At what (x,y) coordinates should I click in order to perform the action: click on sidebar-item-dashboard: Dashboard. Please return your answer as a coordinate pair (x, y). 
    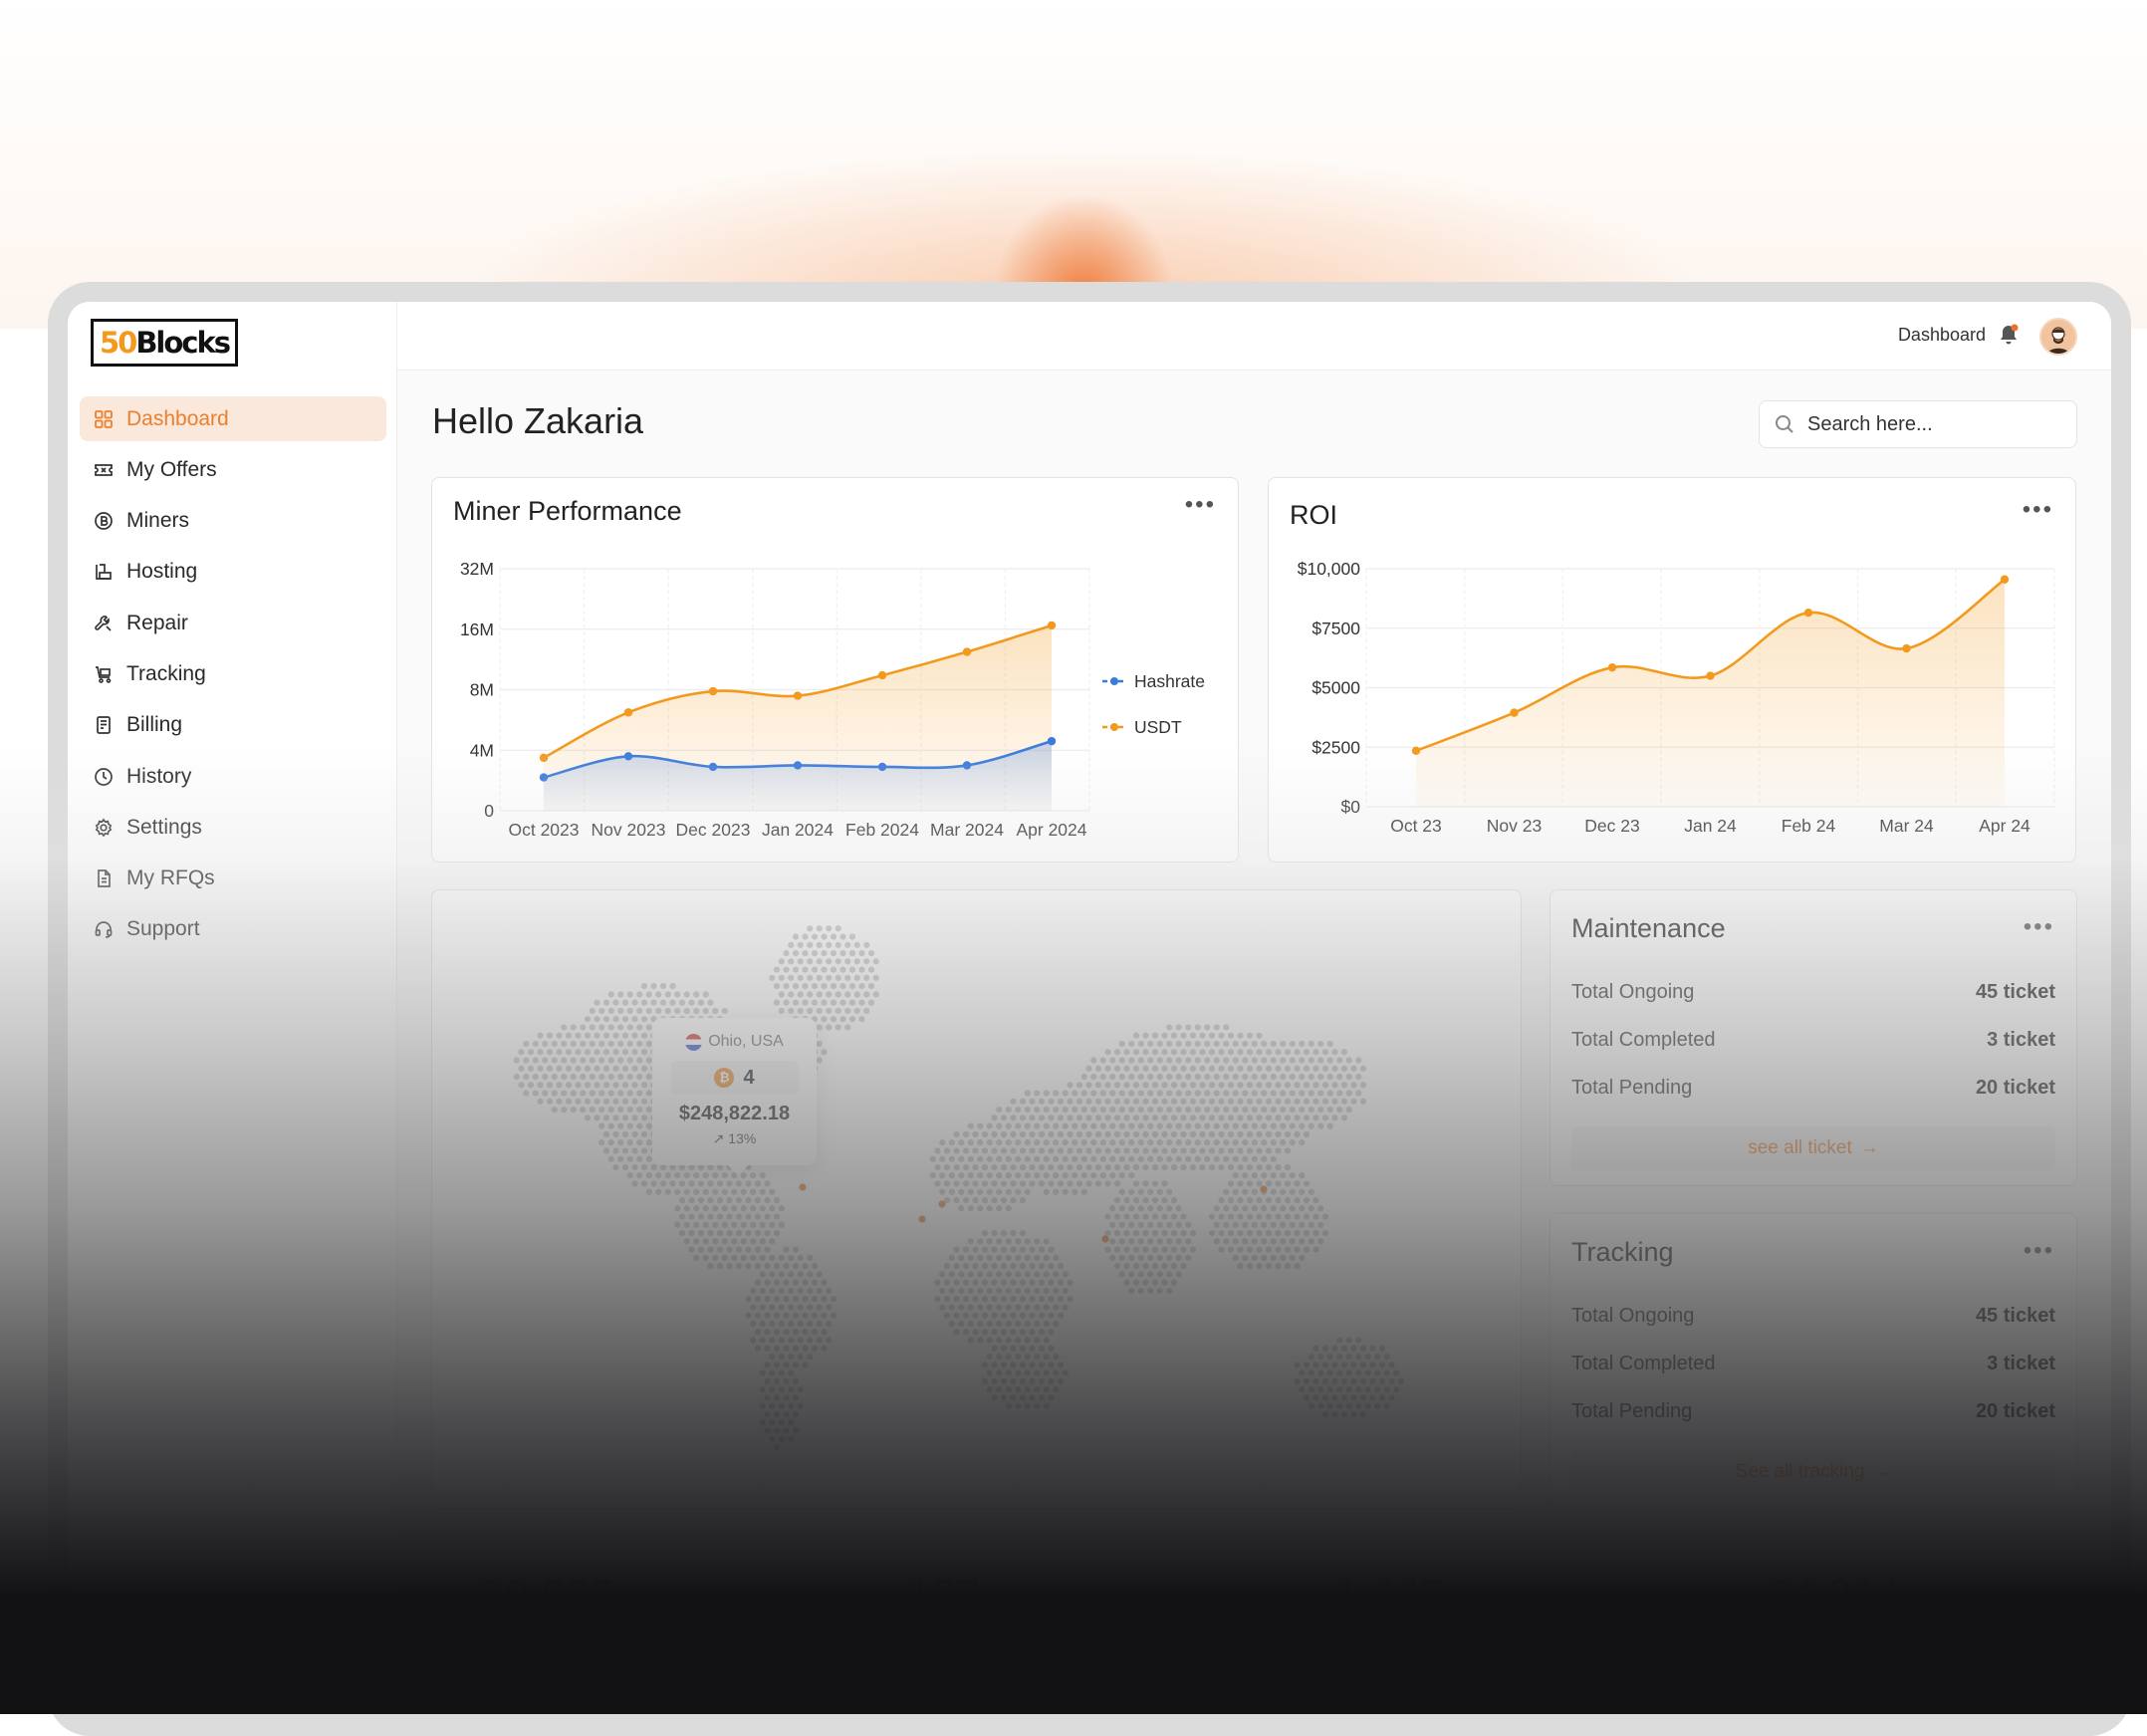
    Looking at the image, I should click on (233, 419).